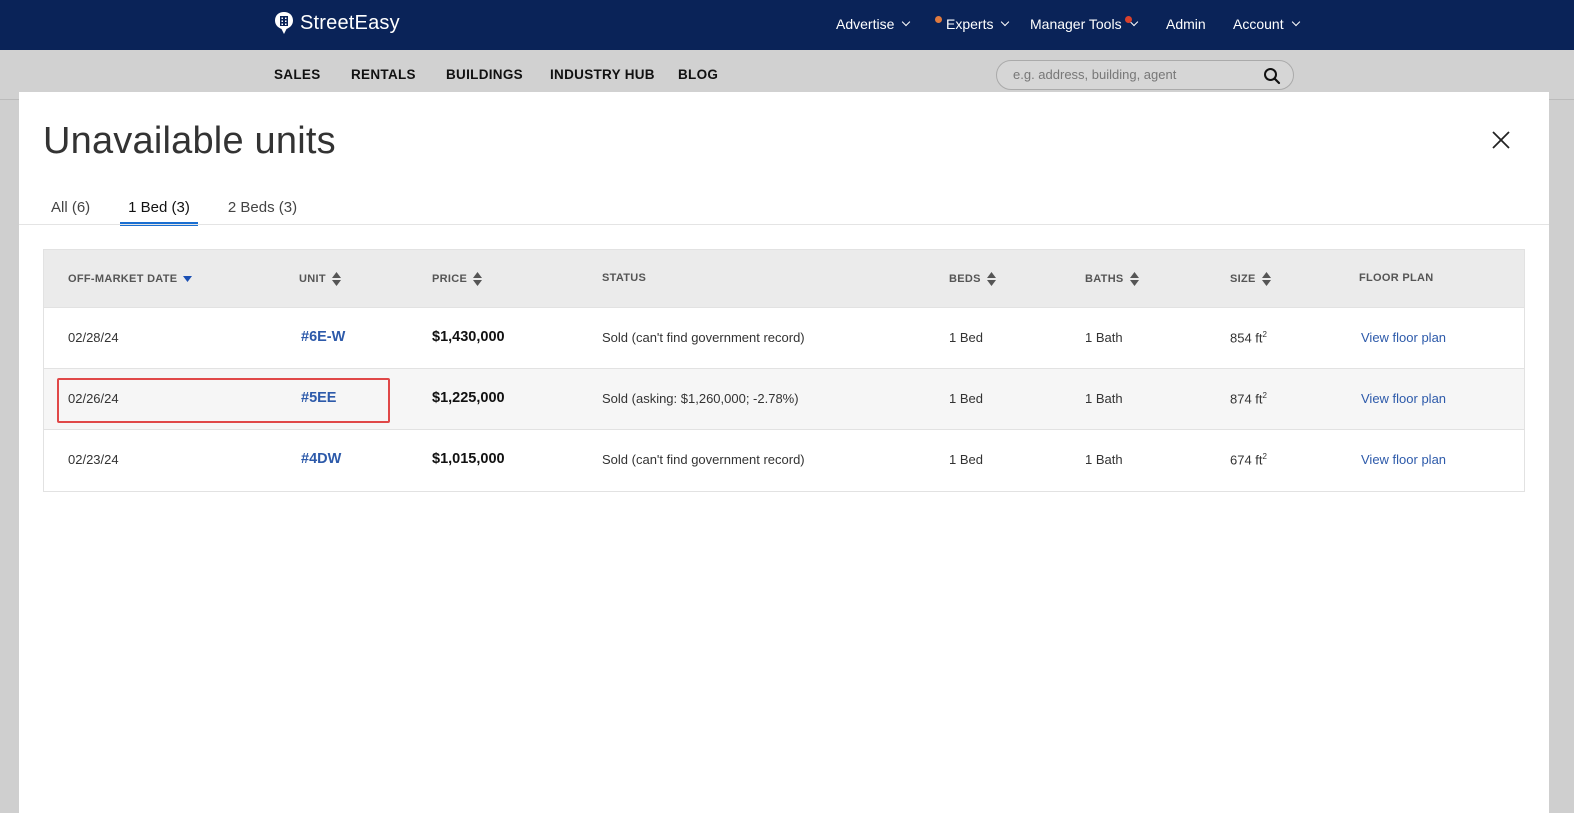  I want to click on nav-admin-label: Admin, so click(1186, 24).